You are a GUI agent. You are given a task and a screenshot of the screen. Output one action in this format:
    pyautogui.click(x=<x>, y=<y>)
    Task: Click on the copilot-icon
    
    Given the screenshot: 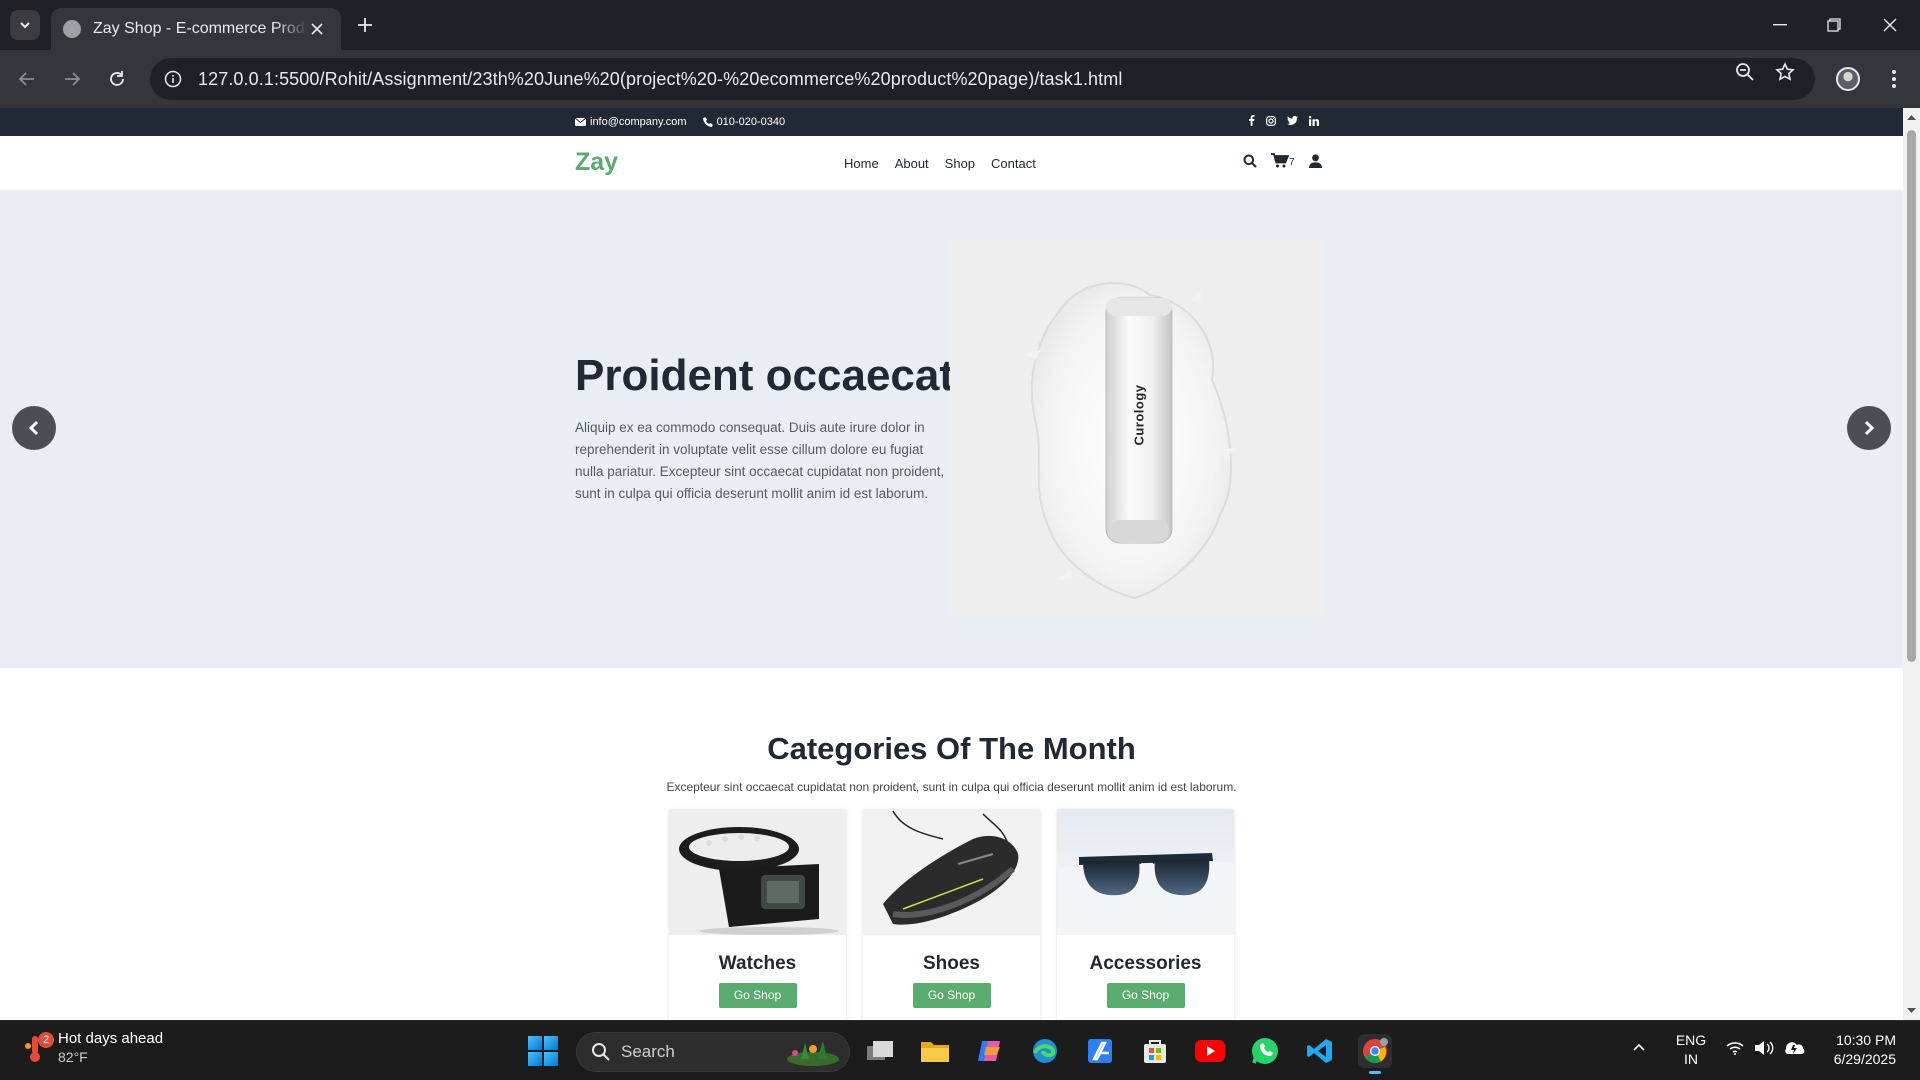 What is the action you would take?
    pyautogui.click(x=990, y=1051)
    